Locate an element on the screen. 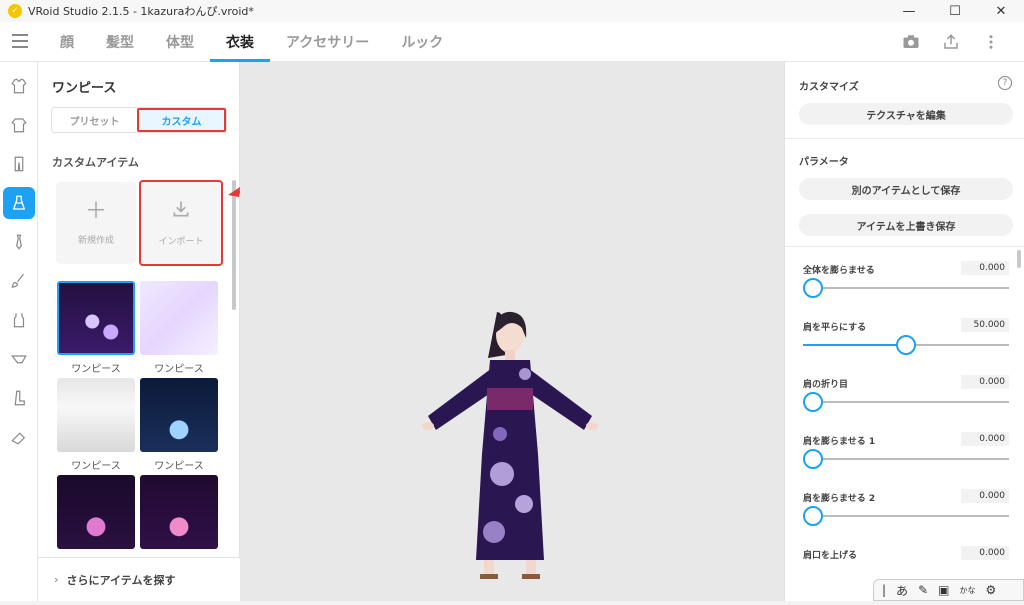 The width and height of the screenshot is (1024, 605). chevron-right-icon: › is located at coordinates (56, 579).